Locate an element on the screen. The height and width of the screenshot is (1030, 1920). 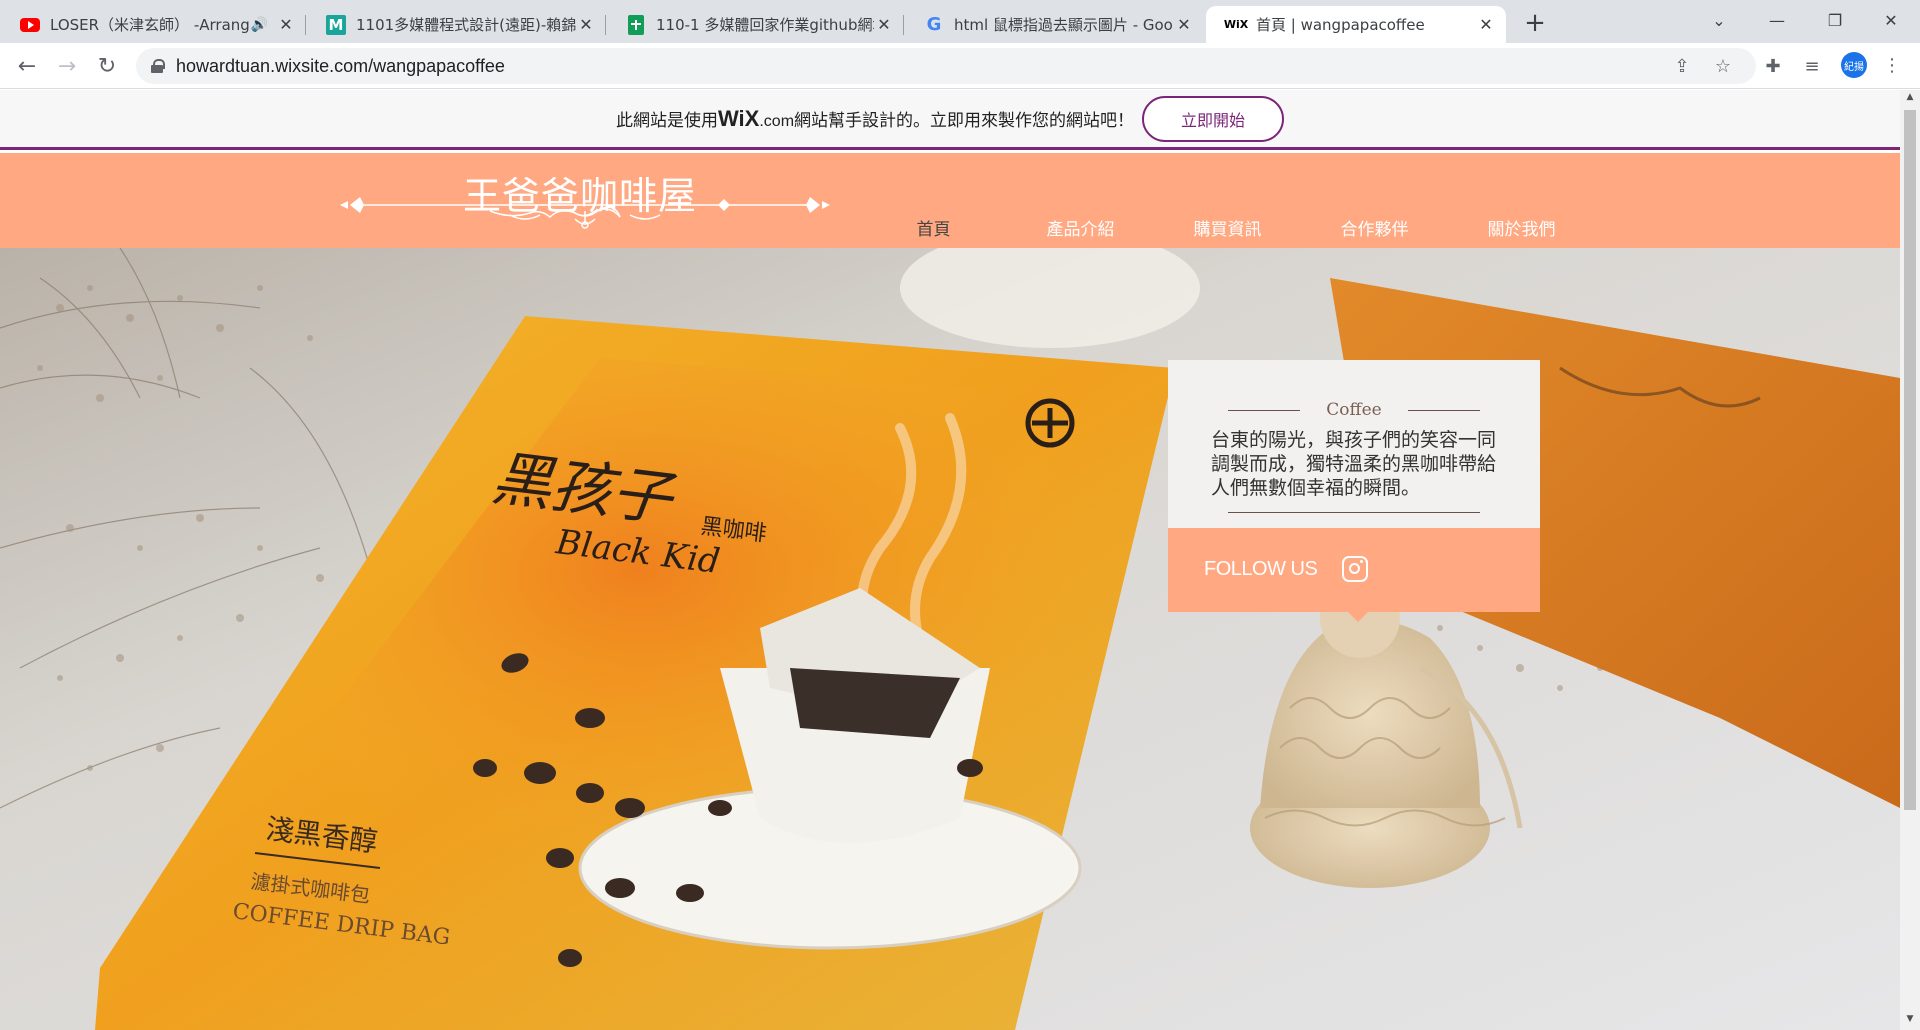
browser-tab: LOSER（米津玄師） -Arrang 🔊 ✕ is located at coordinates (153, 24).